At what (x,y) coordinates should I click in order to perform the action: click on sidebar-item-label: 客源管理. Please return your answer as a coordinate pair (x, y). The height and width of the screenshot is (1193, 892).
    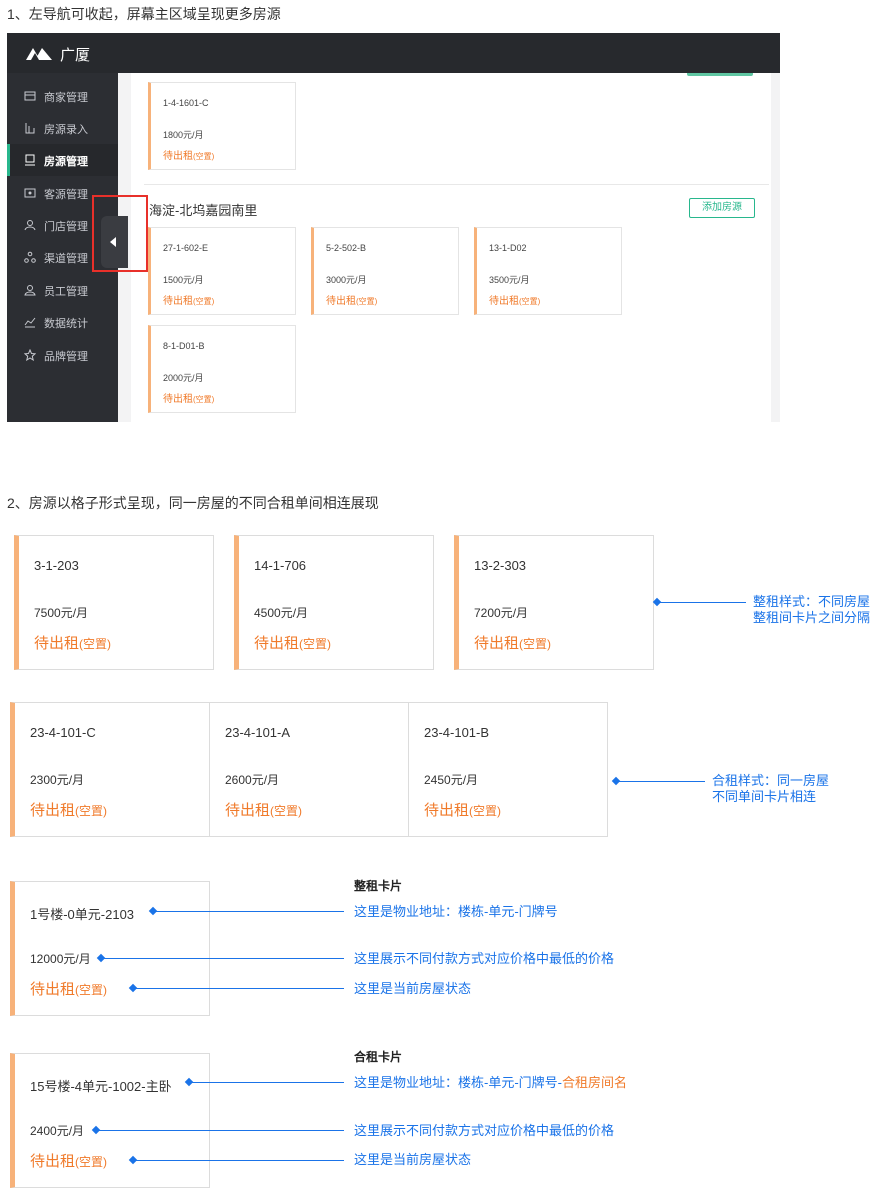
    Looking at the image, I should click on (66, 195).